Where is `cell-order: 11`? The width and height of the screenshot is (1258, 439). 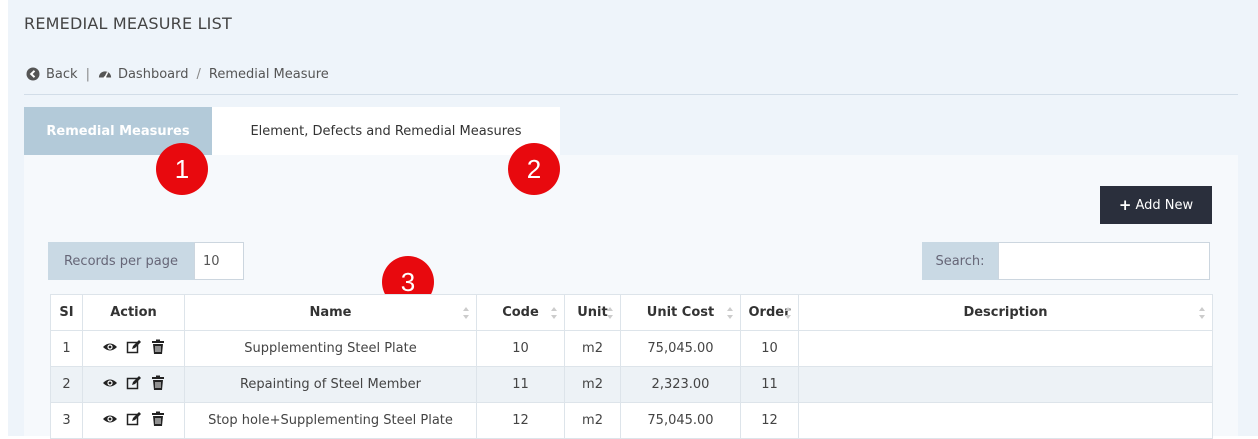 cell-order: 11 is located at coordinates (769, 384).